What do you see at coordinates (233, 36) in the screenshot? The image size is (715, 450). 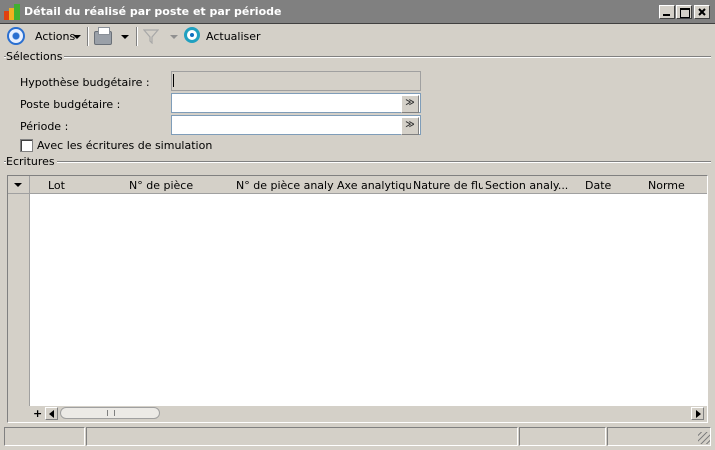 I see `refresh-label: Actualiser` at bounding box center [233, 36].